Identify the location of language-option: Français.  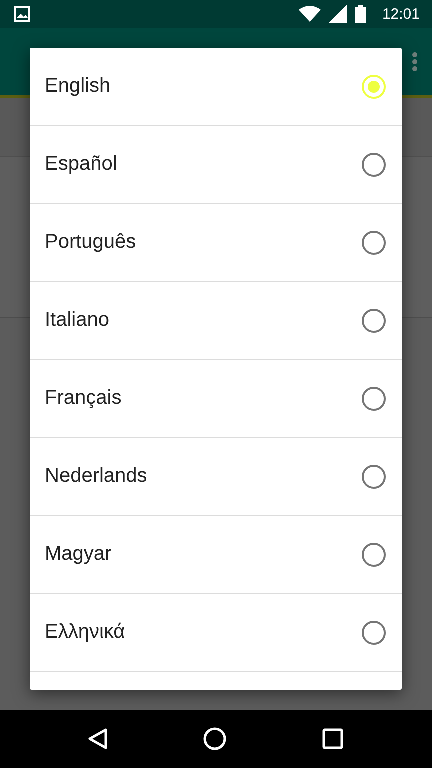
(216, 399).